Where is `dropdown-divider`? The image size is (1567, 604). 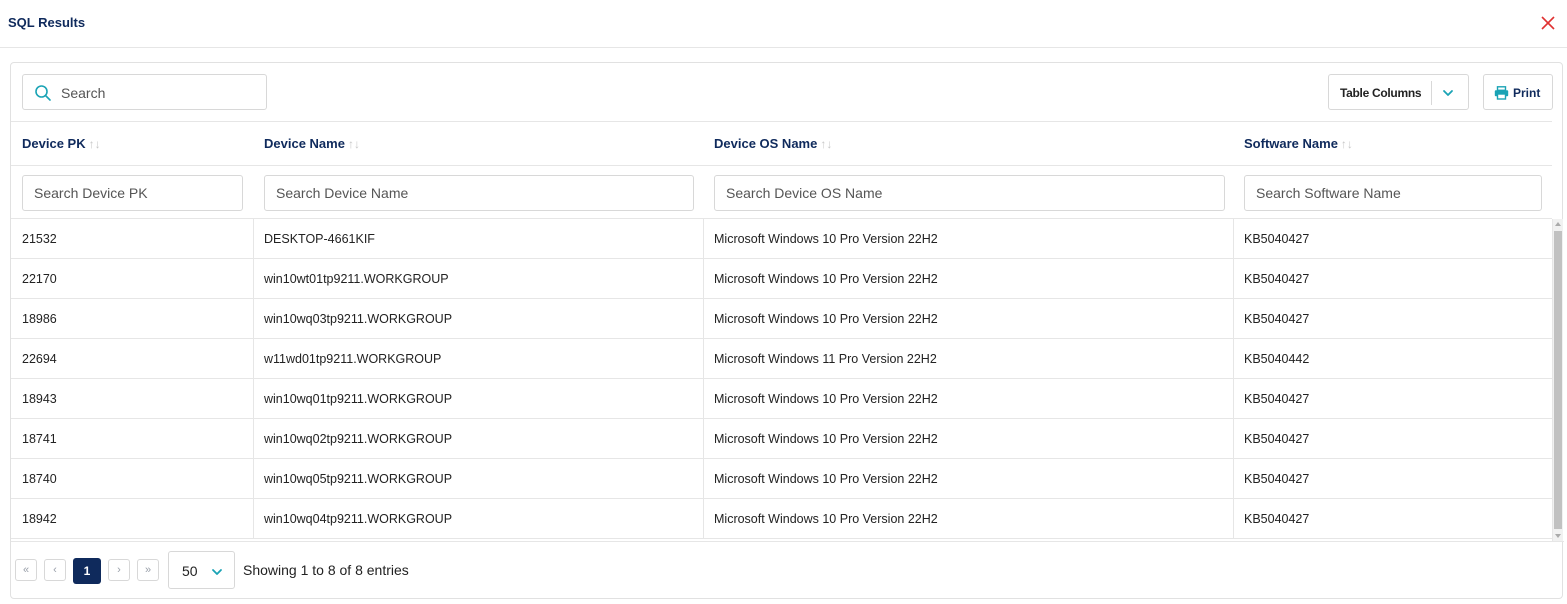
dropdown-divider is located at coordinates (1431, 93).